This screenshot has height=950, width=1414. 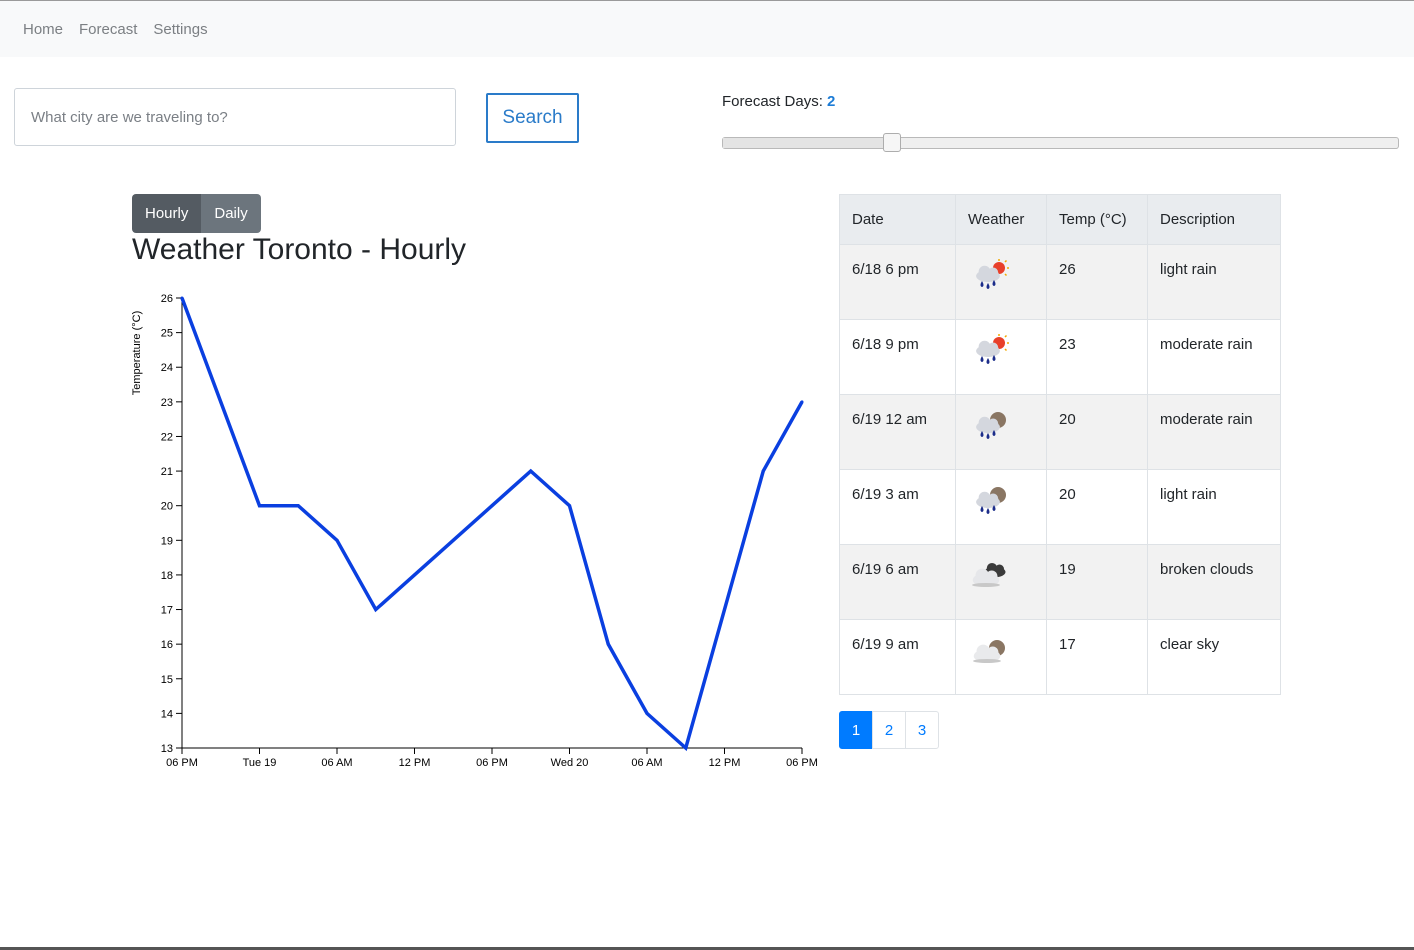 What do you see at coordinates (167, 645) in the screenshot?
I see `y-tick-label: 16` at bounding box center [167, 645].